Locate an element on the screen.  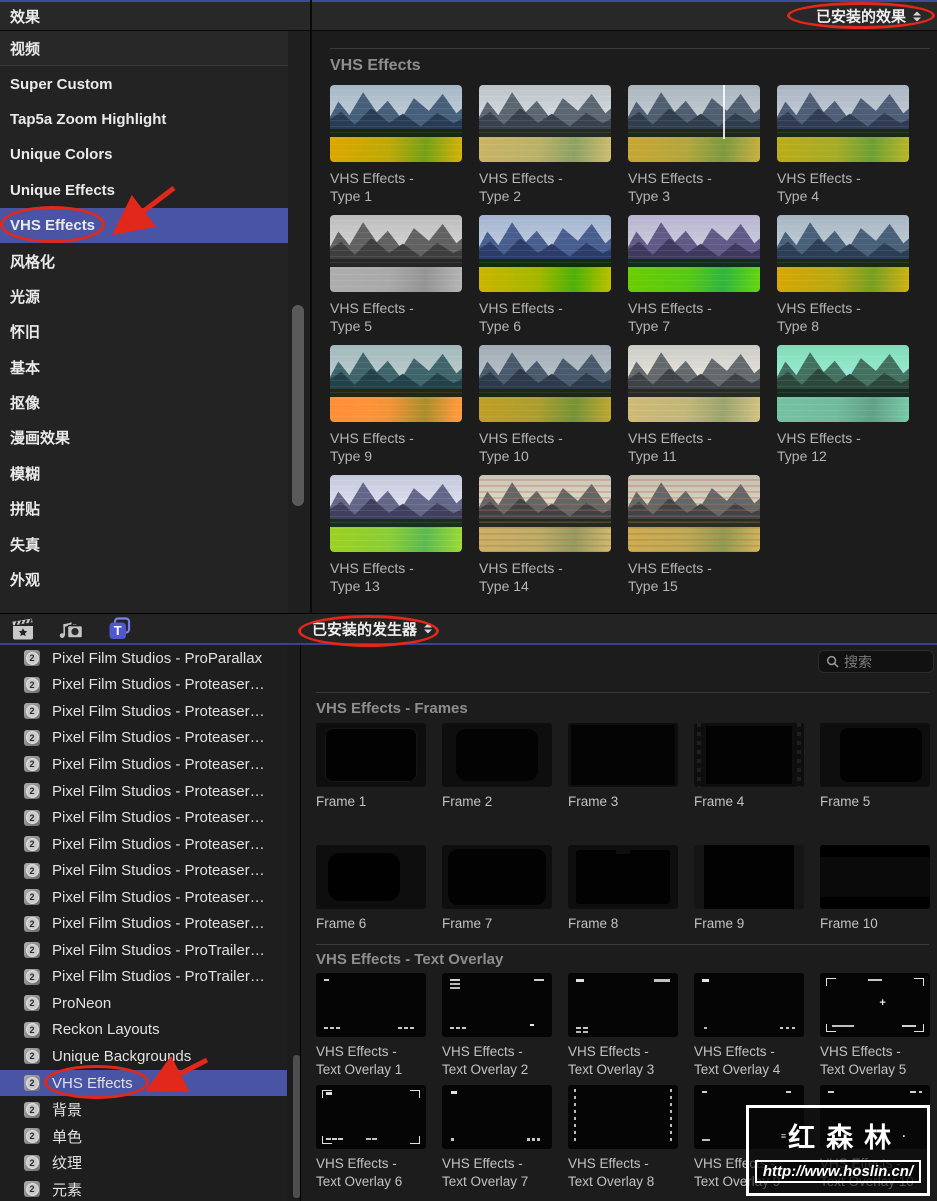
effects-list-scrollbar-thumb is located at coordinates (298, 405).